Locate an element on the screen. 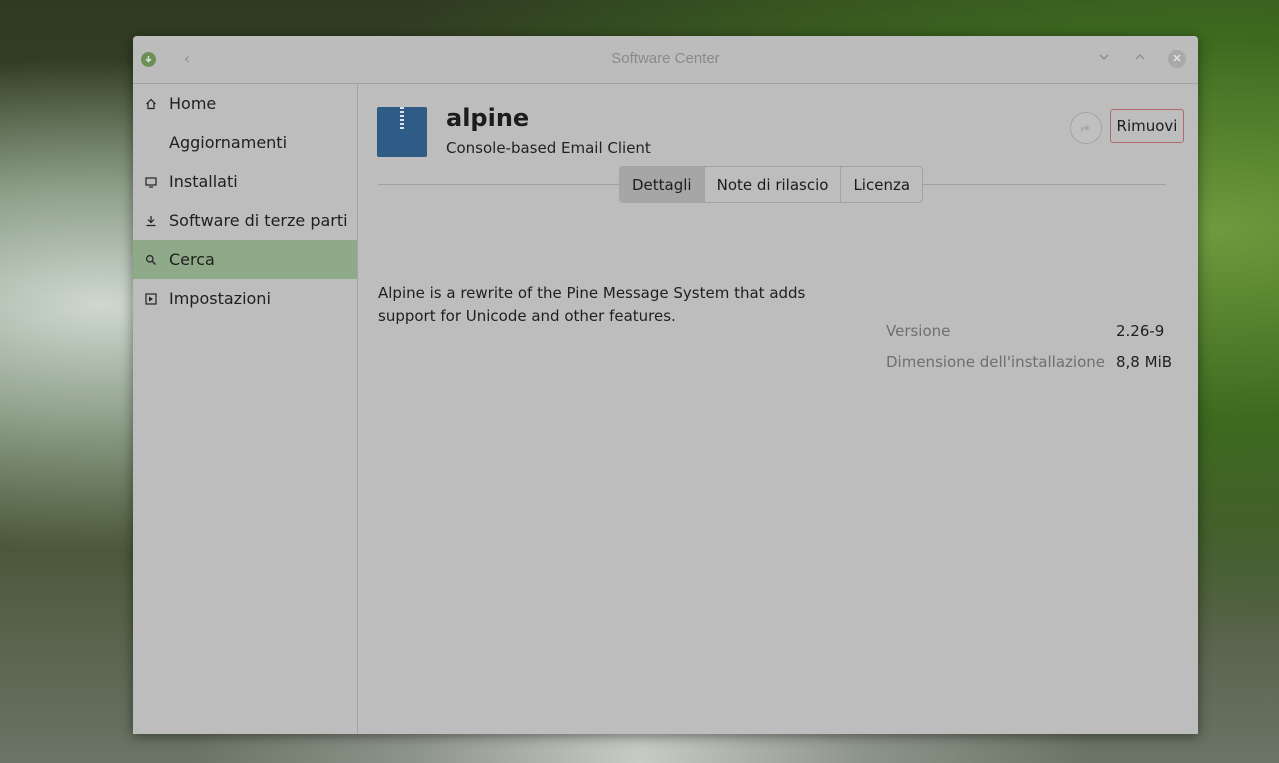  install-size-value: 8,8 MiB is located at coordinates (1144, 362).